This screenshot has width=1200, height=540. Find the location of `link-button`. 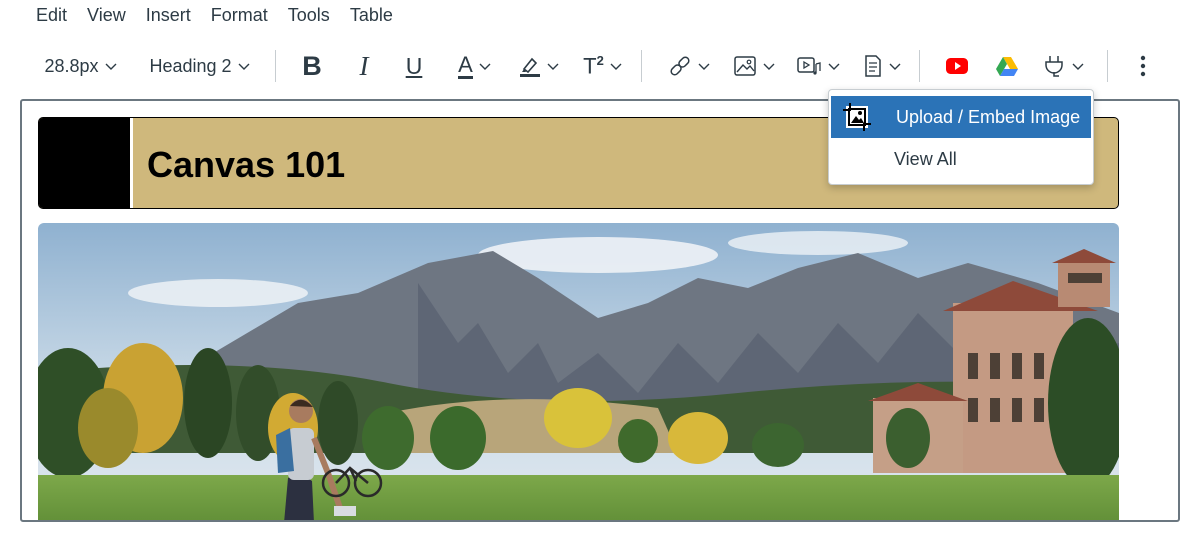

link-button is located at coordinates (689, 66).